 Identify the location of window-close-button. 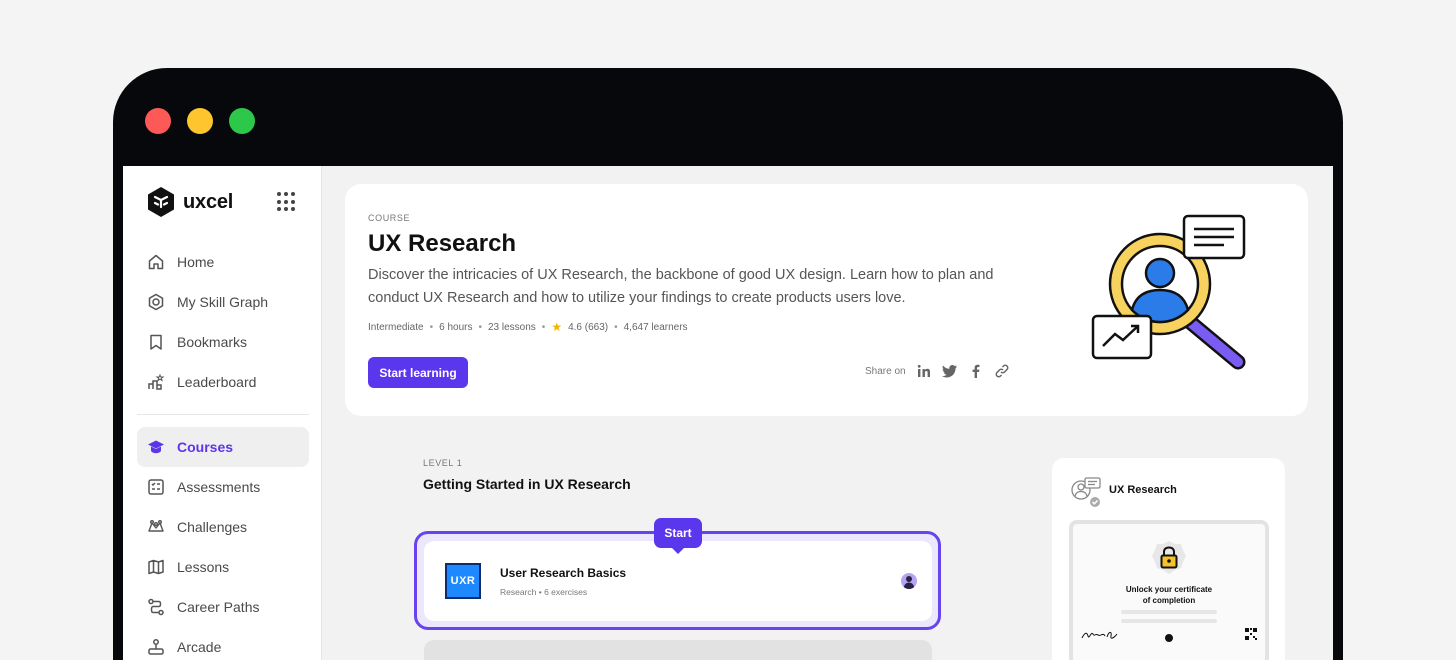
(158, 121).